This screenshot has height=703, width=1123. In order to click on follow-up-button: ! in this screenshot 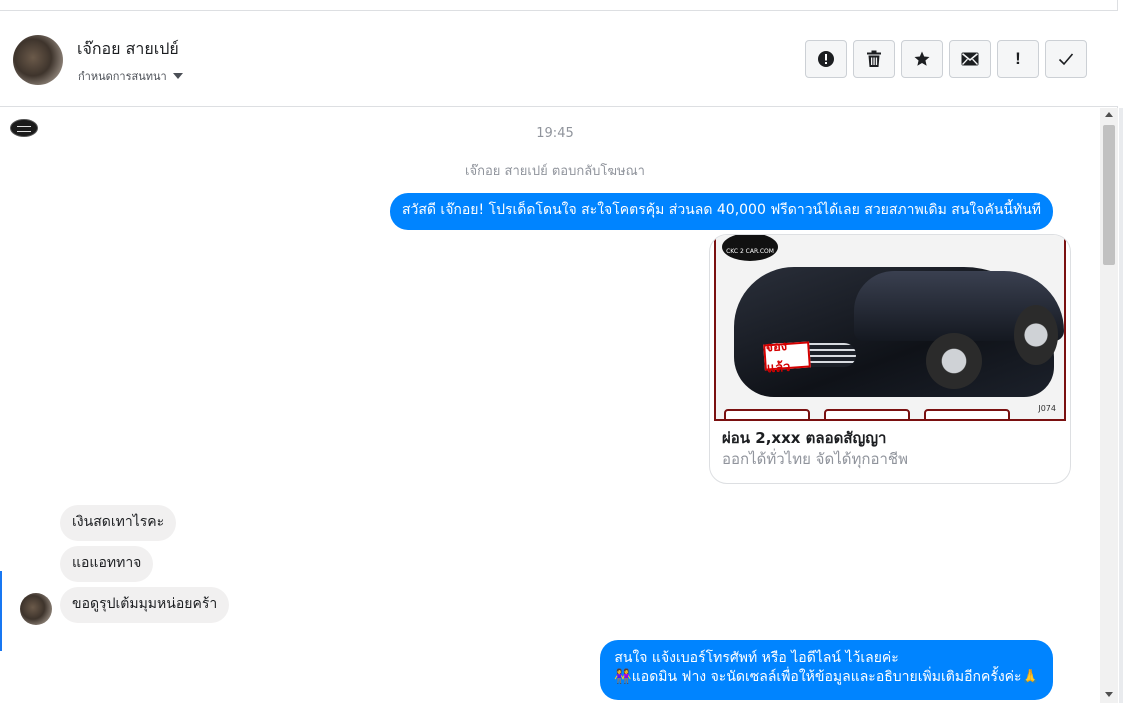, I will do `click(1018, 59)`.